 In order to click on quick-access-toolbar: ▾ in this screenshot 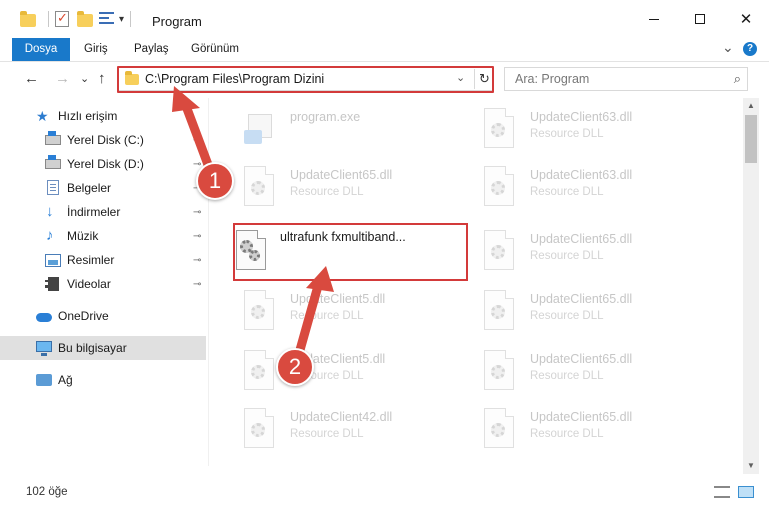, I will do `click(78, 18)`.